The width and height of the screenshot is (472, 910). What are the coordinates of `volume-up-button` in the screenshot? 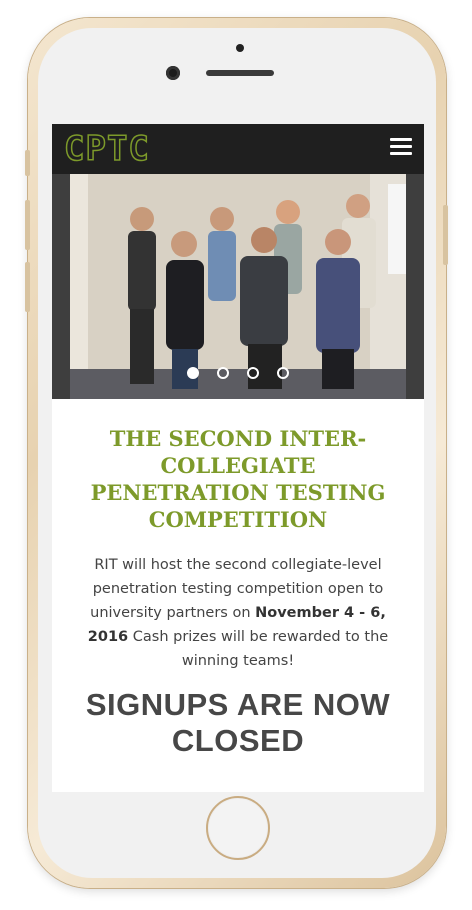 It's located at (27, 225).